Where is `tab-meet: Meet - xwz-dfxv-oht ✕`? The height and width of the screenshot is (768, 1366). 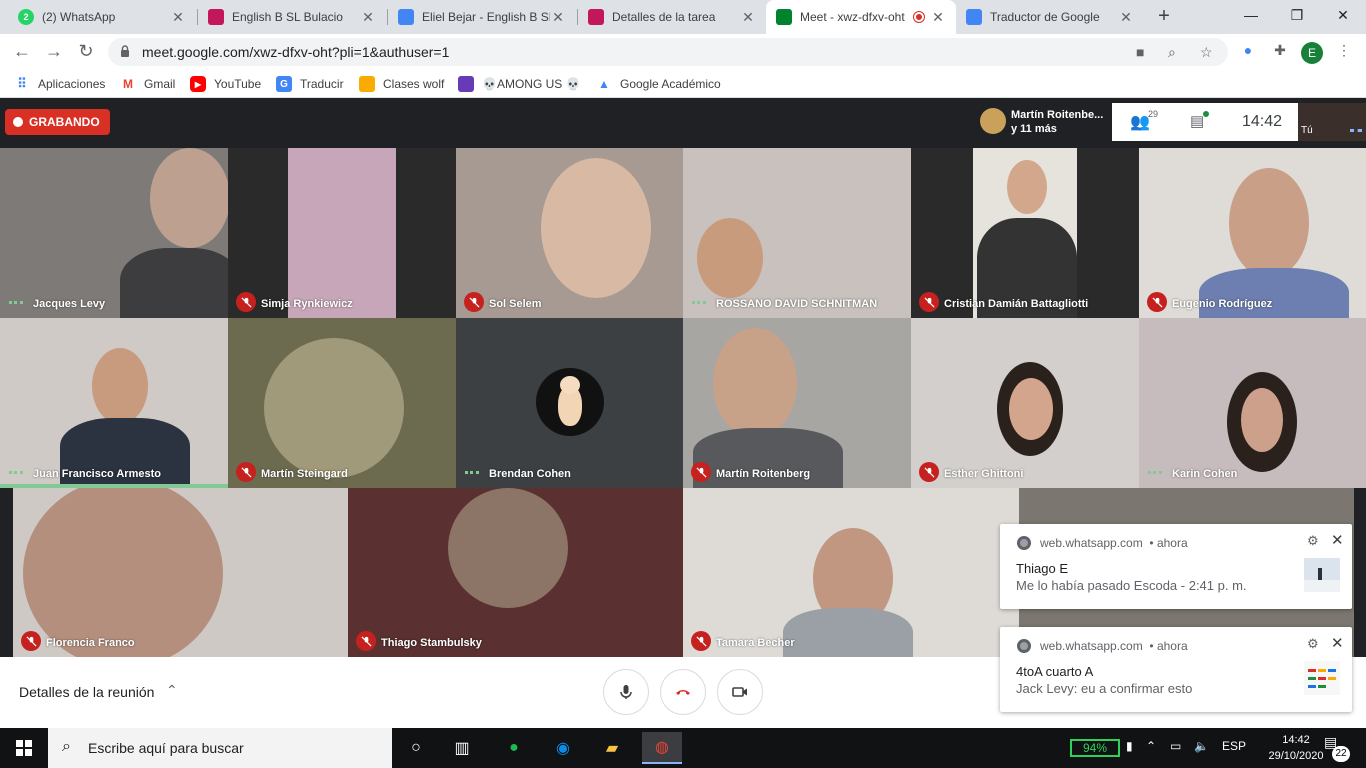
tab-meet: Meet - xwz-dfxv-oht ✕ is located at coordinates (861, 17).